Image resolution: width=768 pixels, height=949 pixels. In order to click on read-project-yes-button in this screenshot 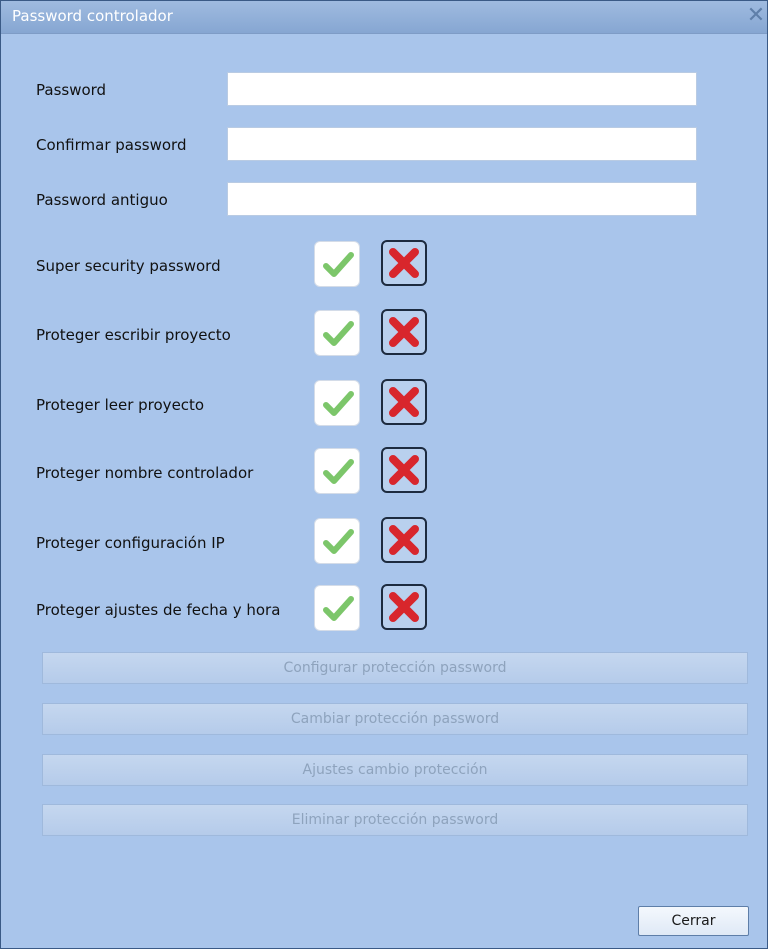, I will do `click(337, 403)`.